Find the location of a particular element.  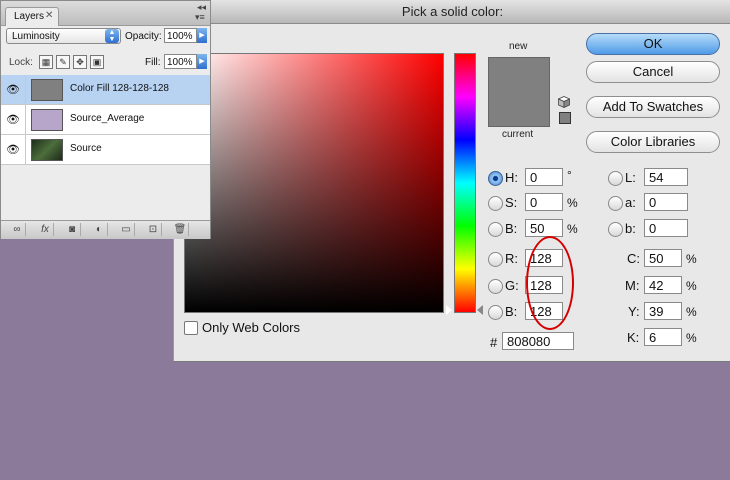

black-unit: % is located at coordinates (691, 338).